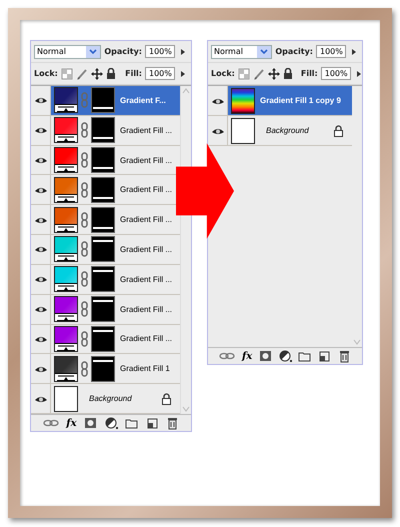  Describe the element at coordinates (105, 369) in the screenshot. I see `layer-row: Gradient Fill 1` at that location.